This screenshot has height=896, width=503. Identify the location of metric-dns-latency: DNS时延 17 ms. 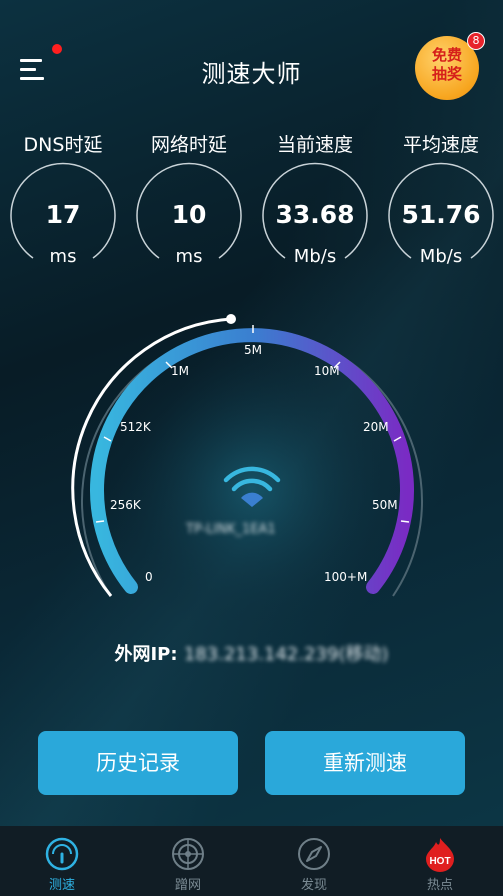
(63, 200).